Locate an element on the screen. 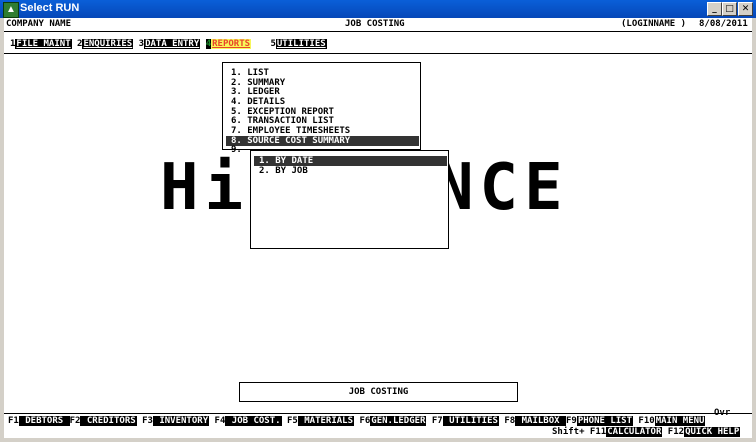  menubar-rule is located at coordinates (378, 53).